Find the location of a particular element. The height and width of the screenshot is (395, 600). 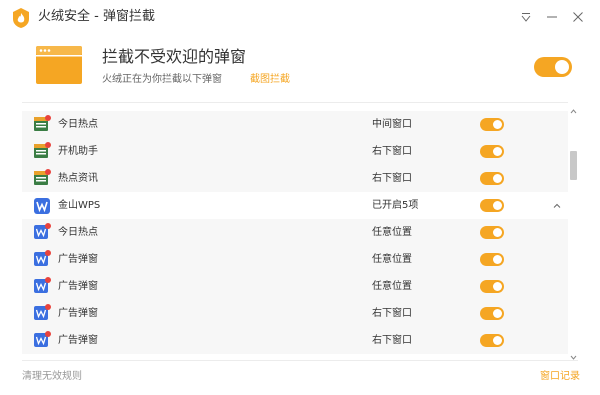

group-status: 已开启5项 is located at coordinates (395, 205).